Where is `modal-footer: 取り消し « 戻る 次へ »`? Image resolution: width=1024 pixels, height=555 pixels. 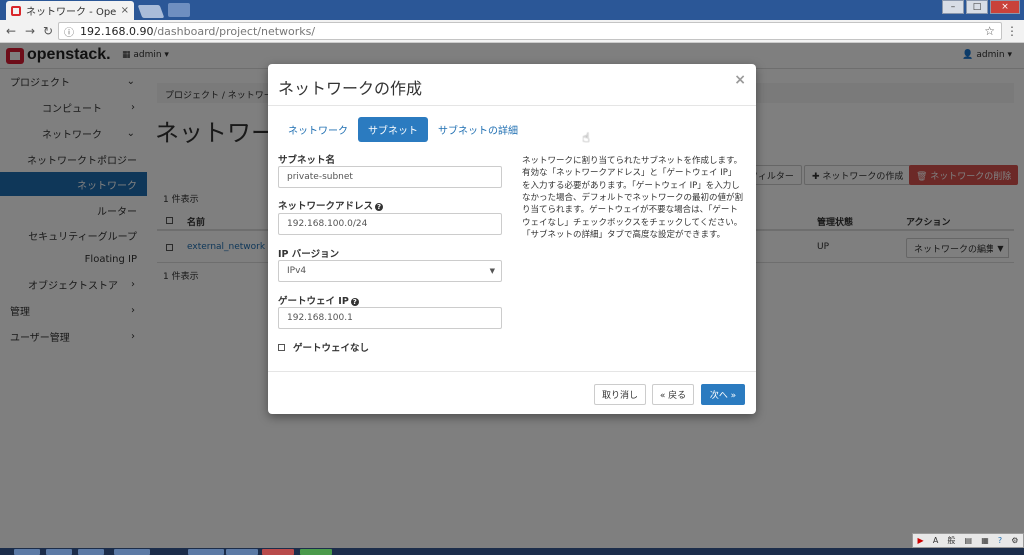
modal-footer: 取り消し « 戻る 次へ » is located at coordinates (512, 392).